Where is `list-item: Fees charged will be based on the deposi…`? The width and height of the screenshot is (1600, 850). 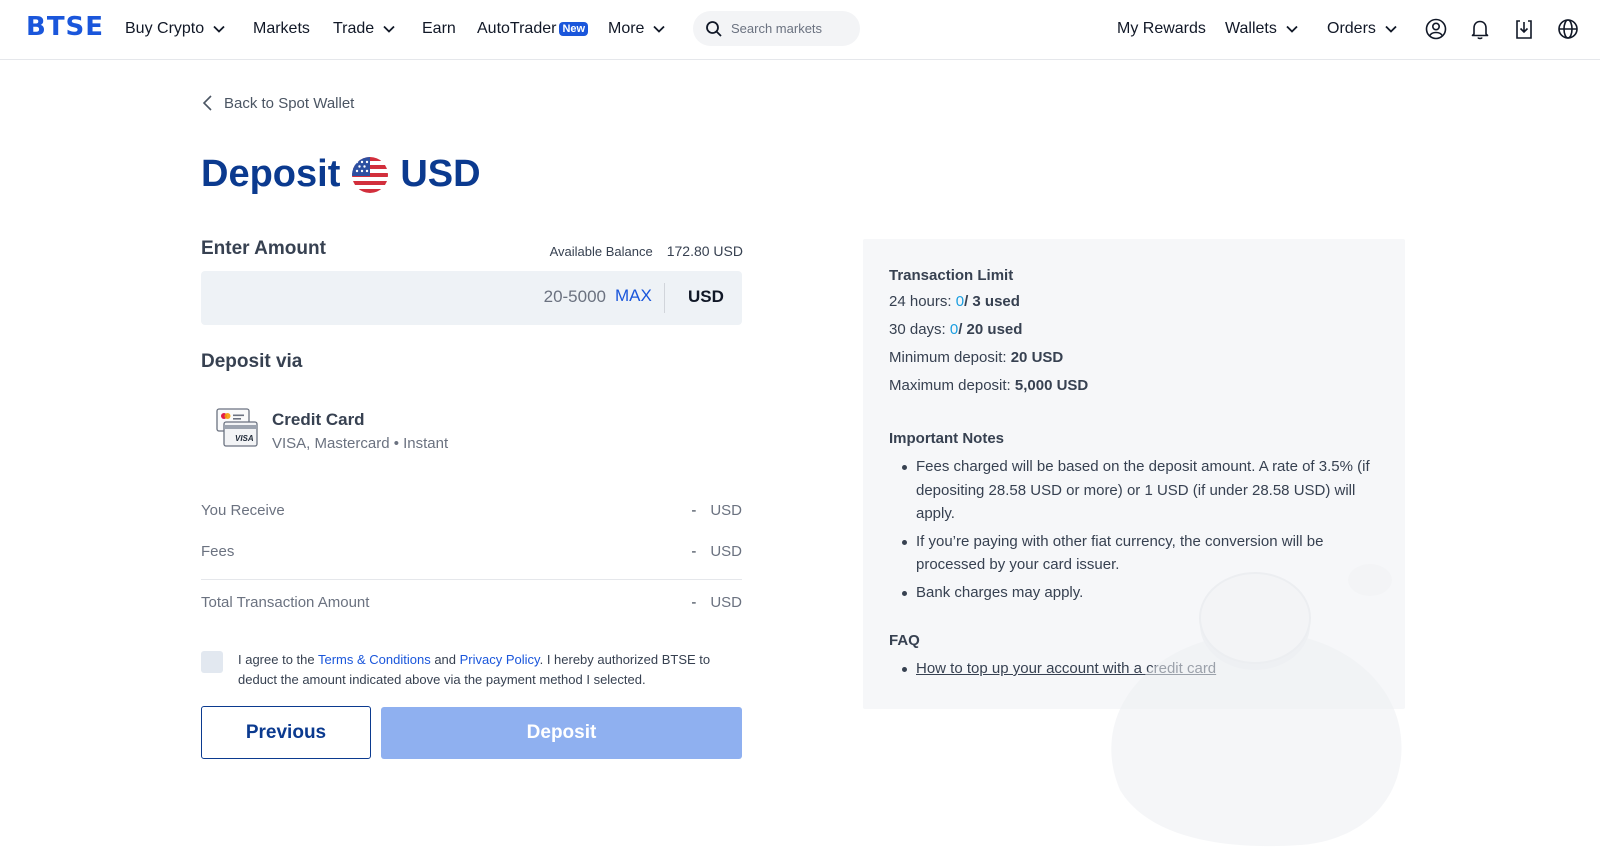
list-item: Fees charged will be based on the deposi… is located at coordinates (1139, 490).